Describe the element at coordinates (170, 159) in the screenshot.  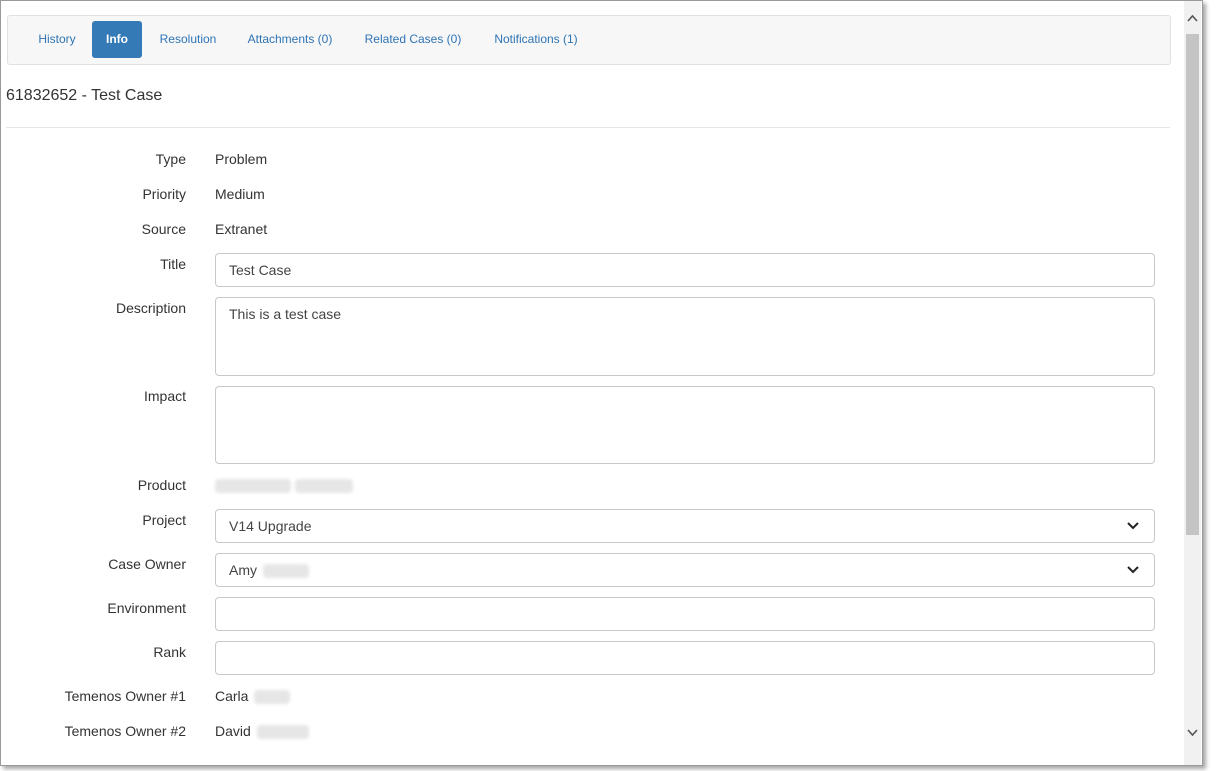
I see `type-label: Type` at that location.